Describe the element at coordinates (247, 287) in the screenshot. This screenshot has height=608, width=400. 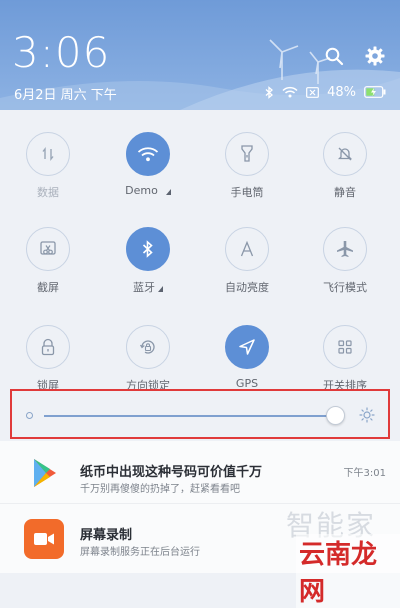
I see `toggle-label: 自动亮度` at that location.